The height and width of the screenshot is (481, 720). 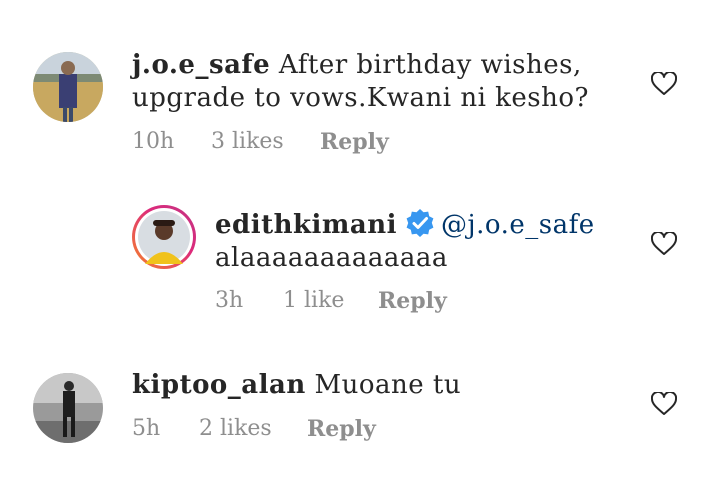 I want to click on reply-text-line-1: edithkimani @j.o.e_safe, so click(x=405, y=225).